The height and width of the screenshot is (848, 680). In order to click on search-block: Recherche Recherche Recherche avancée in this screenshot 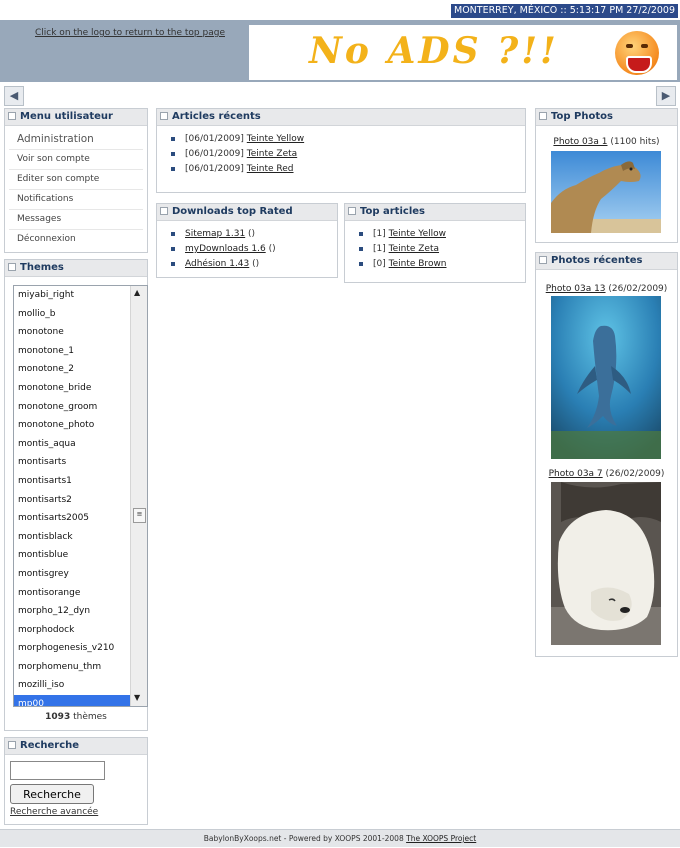, I will do `click(76, 781)`.